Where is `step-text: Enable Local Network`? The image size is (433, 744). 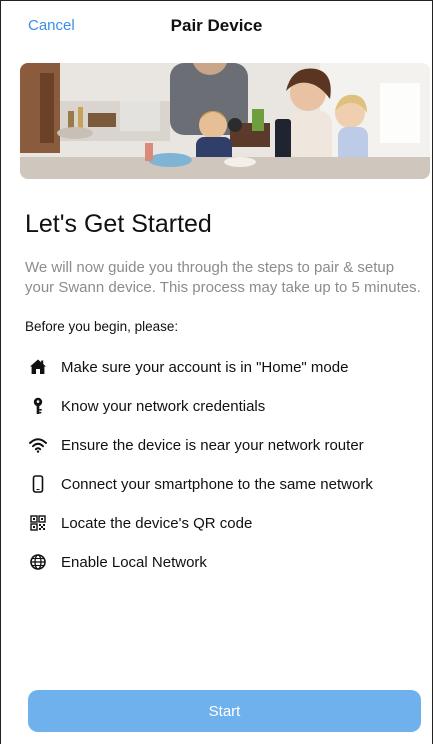
step-text: Enable Local Network is located at coordinates (134, 562).